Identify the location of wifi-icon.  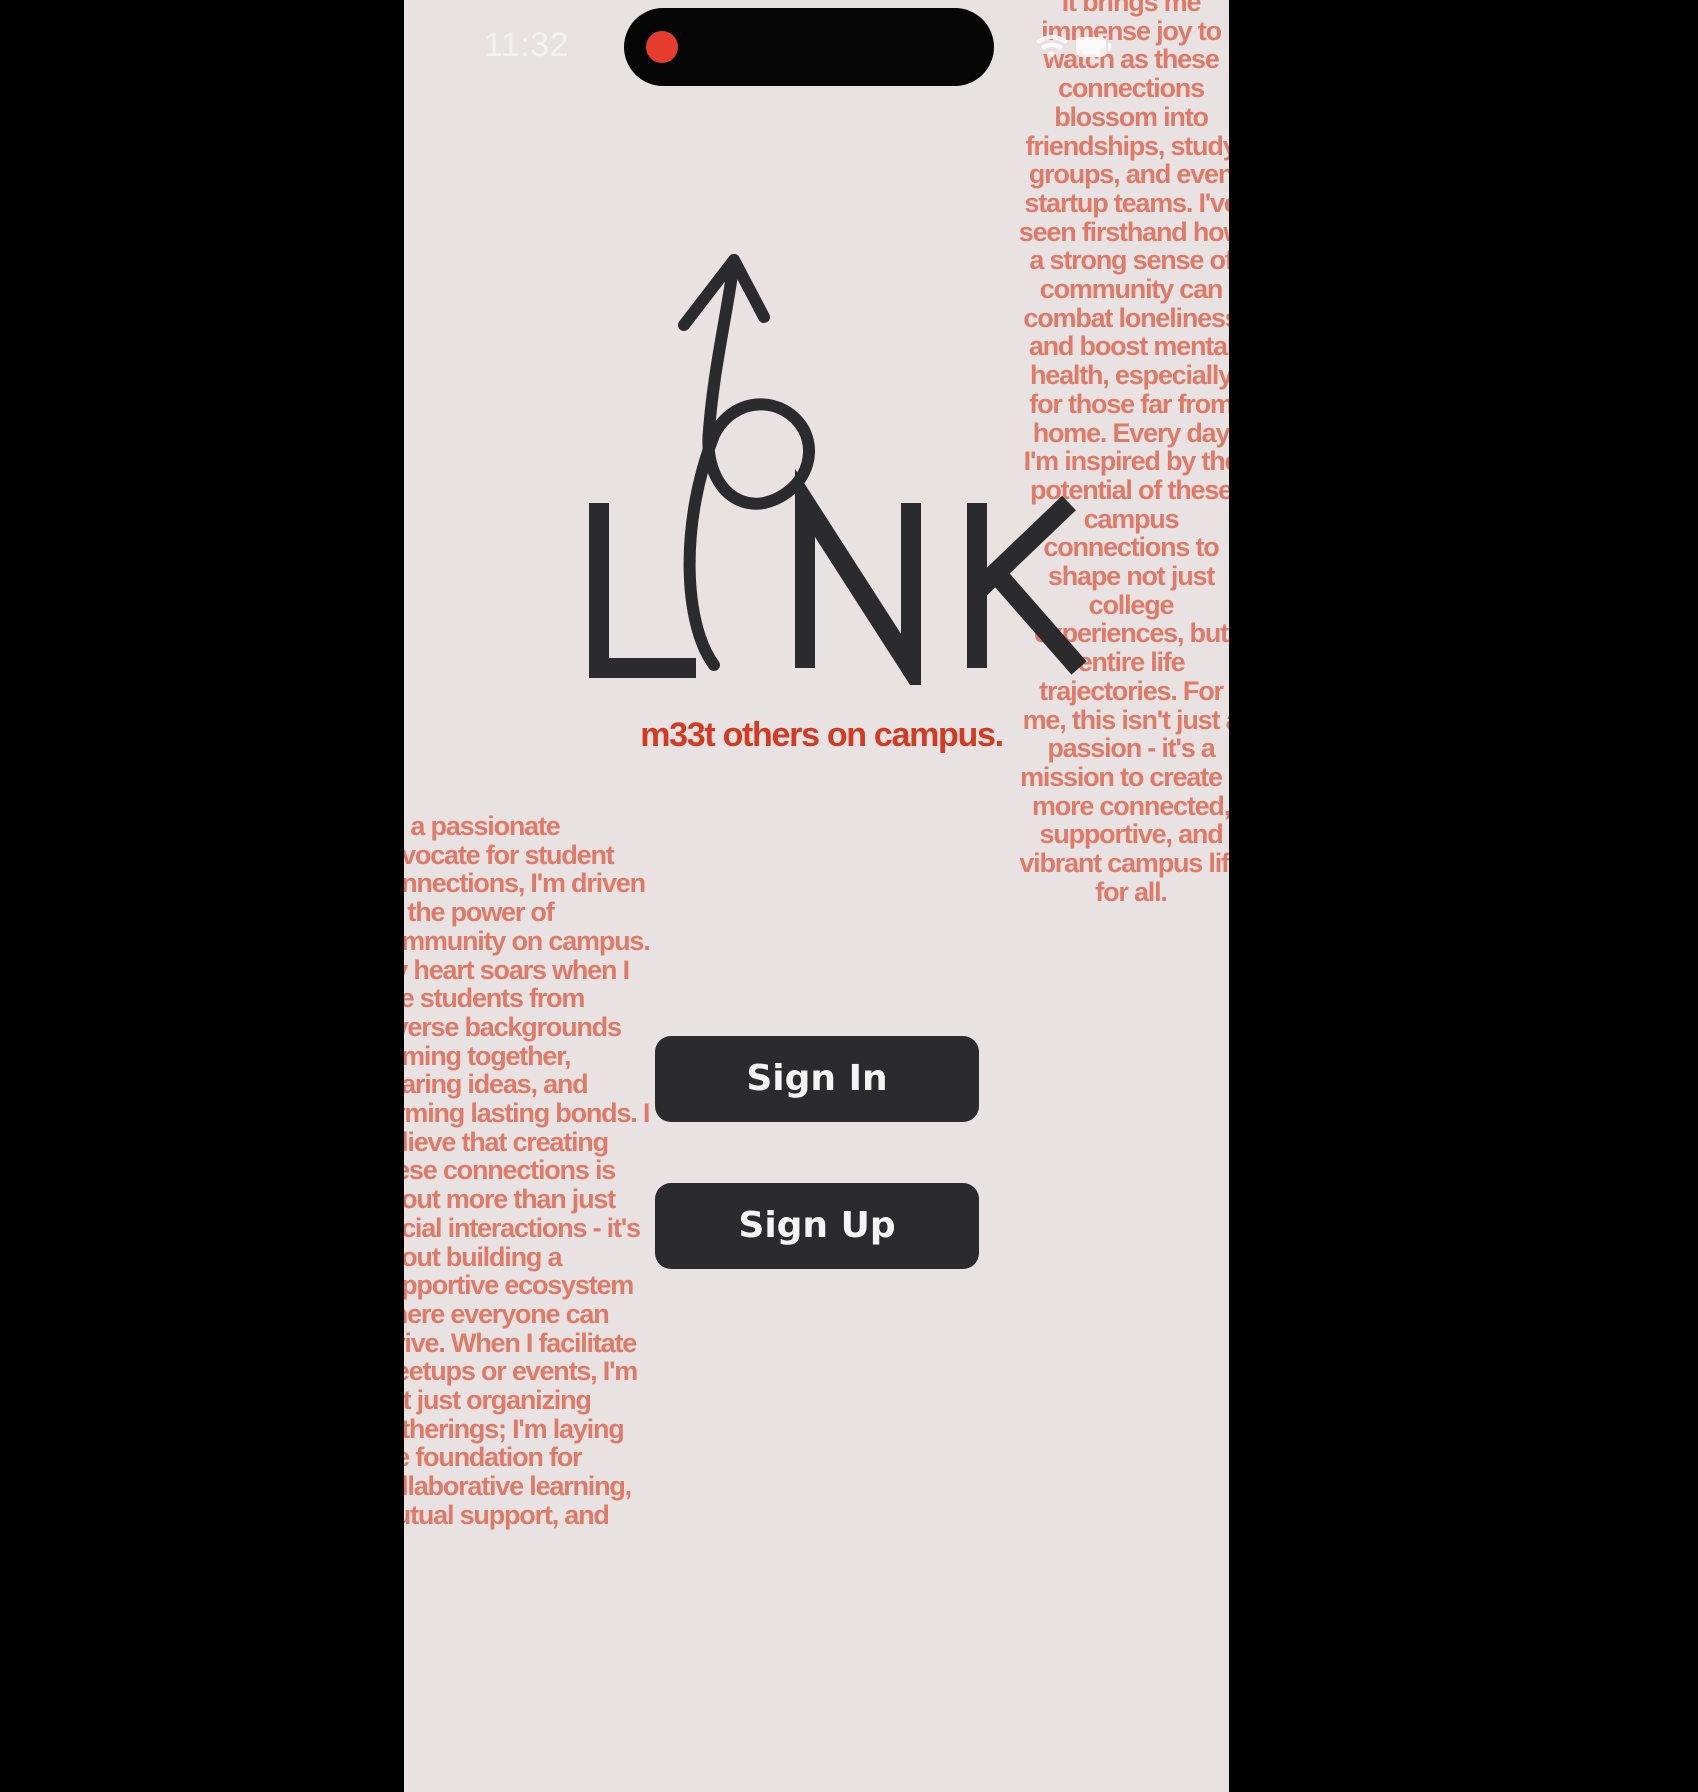
(1052, 46).